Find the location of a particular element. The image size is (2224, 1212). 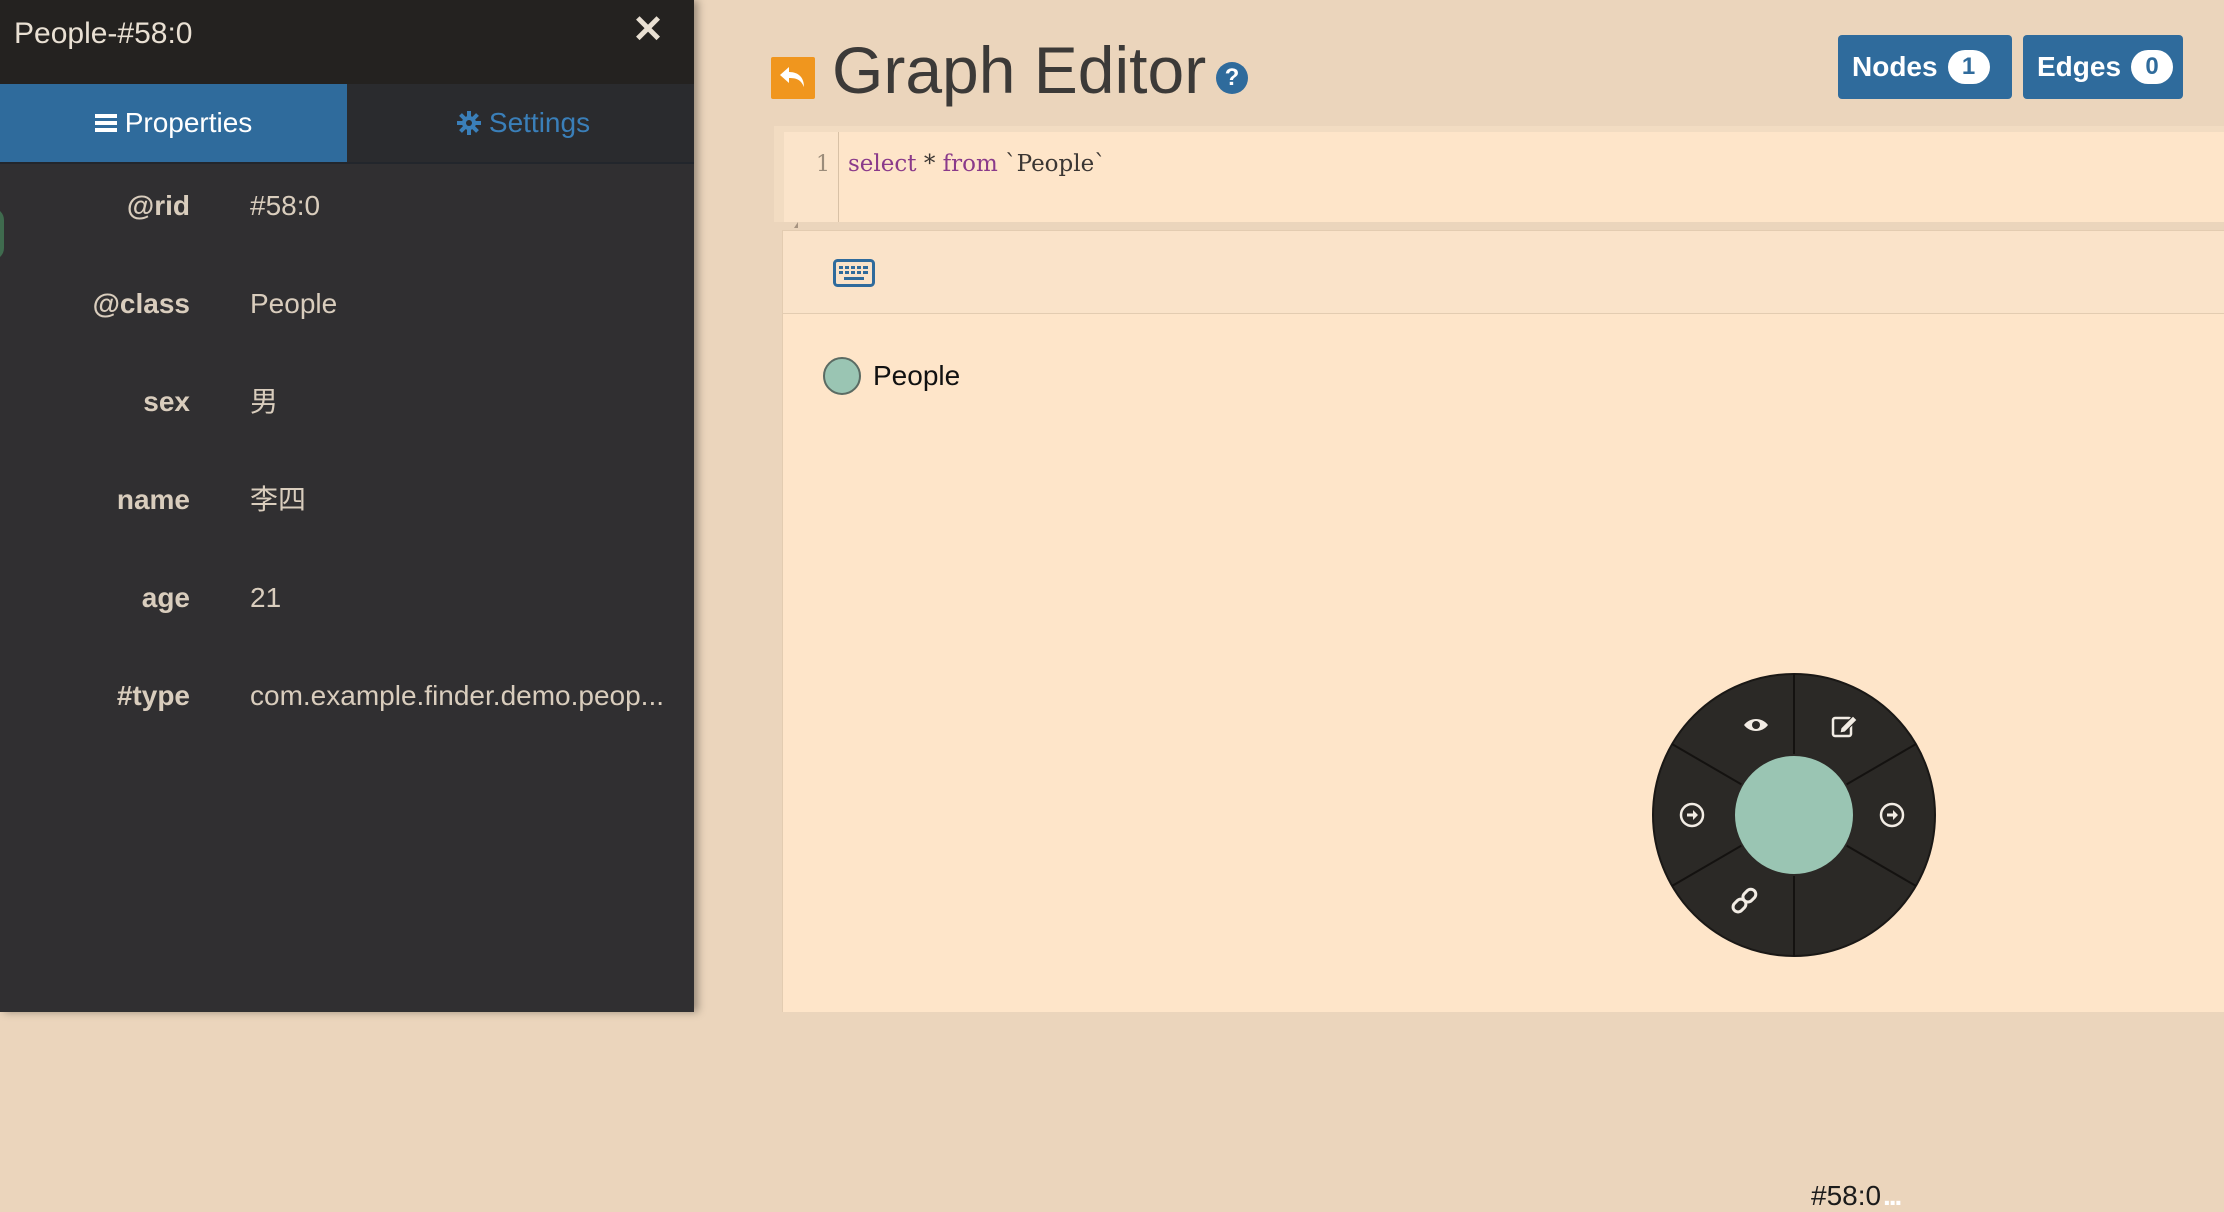

node-label: #58:0 is located at coordinates (1846, 1195).